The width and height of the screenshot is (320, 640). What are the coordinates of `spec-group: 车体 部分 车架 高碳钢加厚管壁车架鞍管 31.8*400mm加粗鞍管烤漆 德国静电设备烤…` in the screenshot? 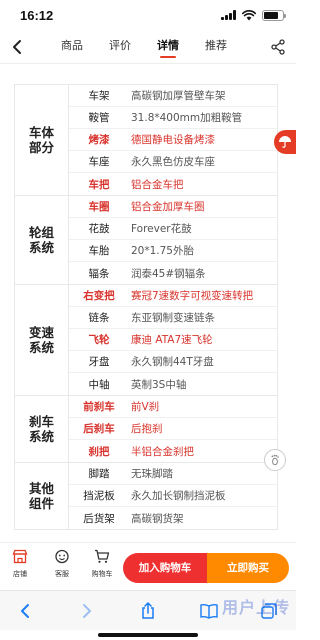 It's located at (146, 140).